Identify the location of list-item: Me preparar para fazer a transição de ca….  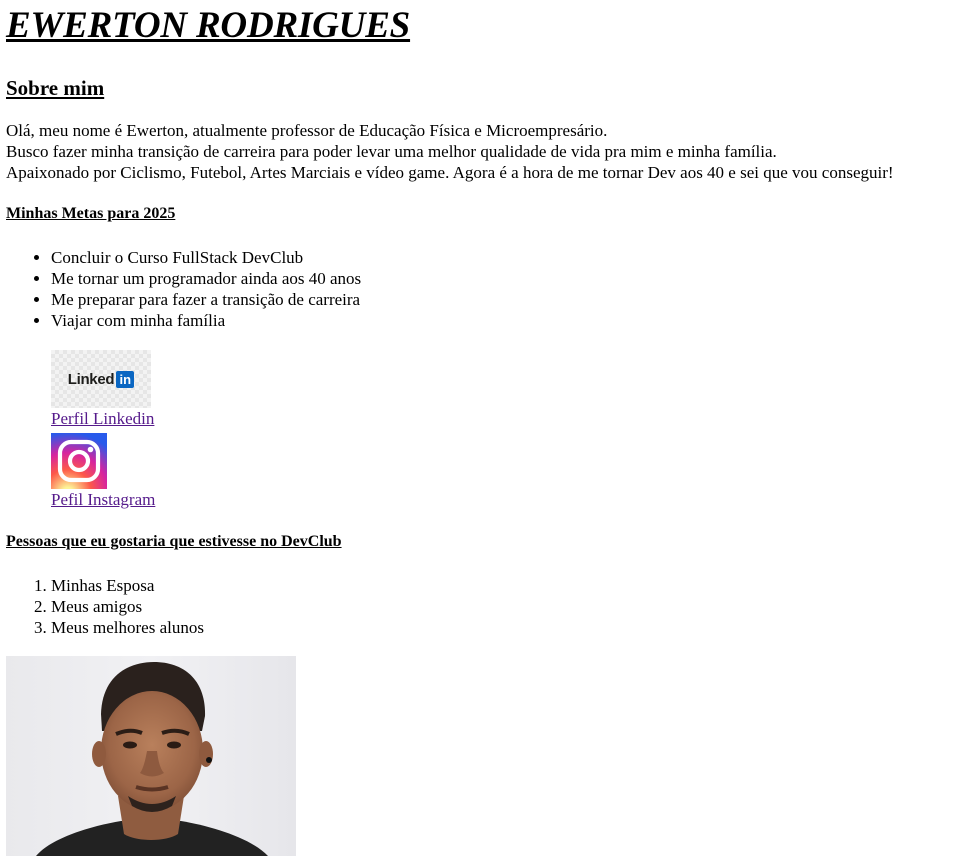
(508, 299).